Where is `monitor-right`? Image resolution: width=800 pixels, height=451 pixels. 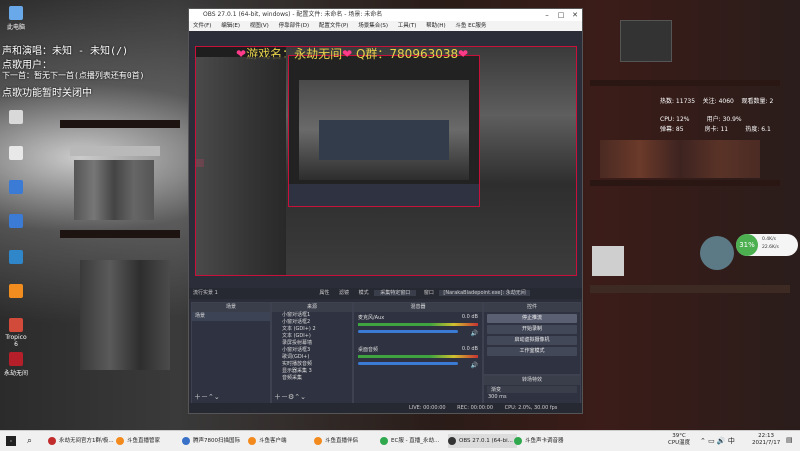
monitor-right is located at coordinates (646, 41).